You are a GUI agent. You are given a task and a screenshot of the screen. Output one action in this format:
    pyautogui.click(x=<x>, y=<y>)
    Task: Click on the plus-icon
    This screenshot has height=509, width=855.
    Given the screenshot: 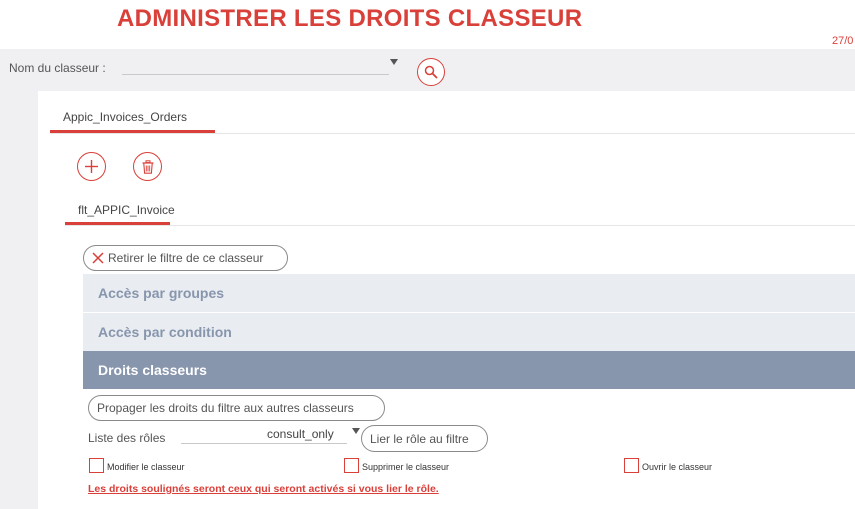 What is the action you would take?
    pyautogui.click(x=91, y=166)
    